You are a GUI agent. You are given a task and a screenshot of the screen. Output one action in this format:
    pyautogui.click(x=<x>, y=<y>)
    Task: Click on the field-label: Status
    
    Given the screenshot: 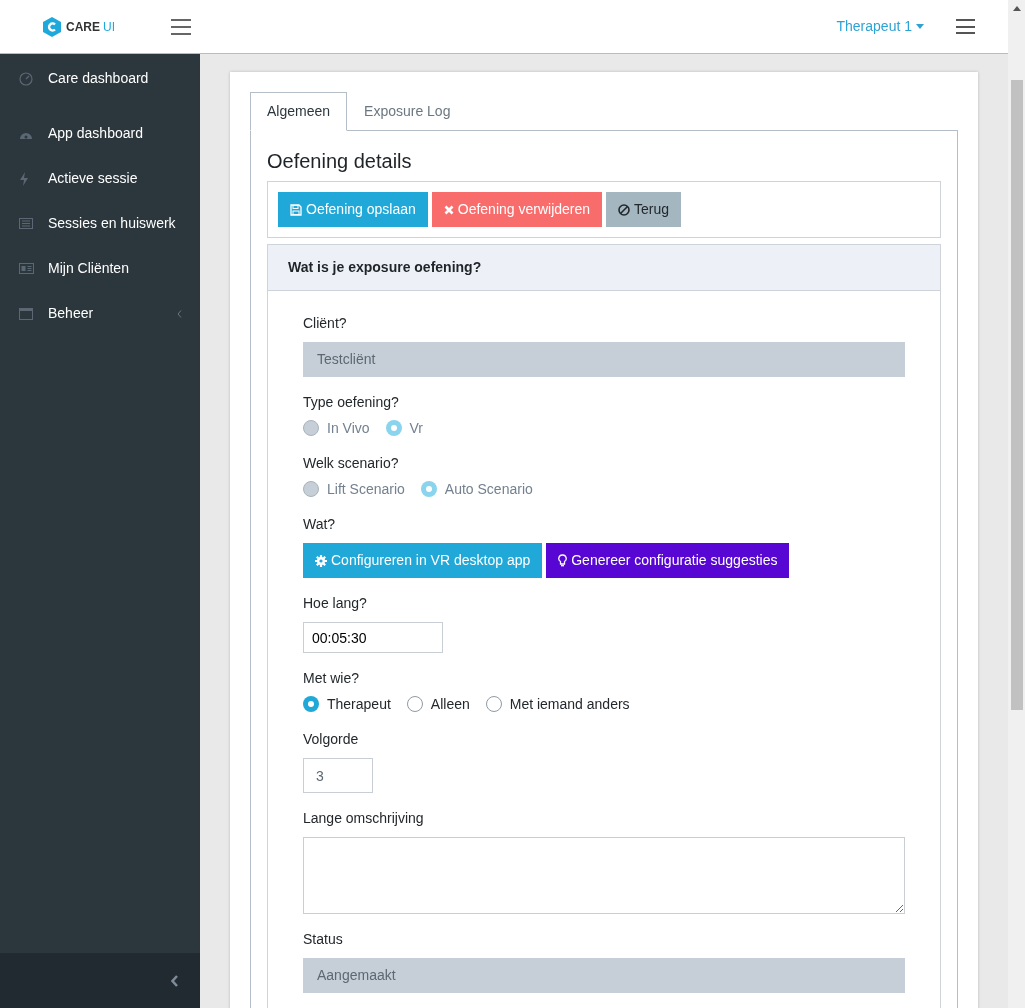 What is the action you would take?
    pyautogui.click(x=323, y=939)
    